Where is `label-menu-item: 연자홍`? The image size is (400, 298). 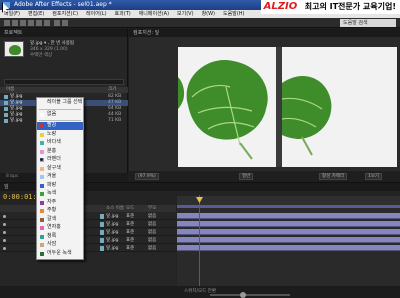
label-menu-item: 연자홍 is located at coordinates (60, 228).